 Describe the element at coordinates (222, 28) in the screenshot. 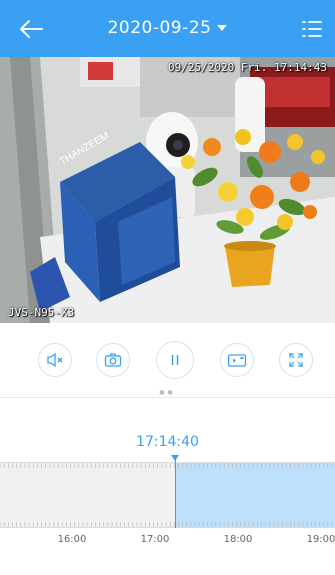

I see `chevron-down-icon` at that location.